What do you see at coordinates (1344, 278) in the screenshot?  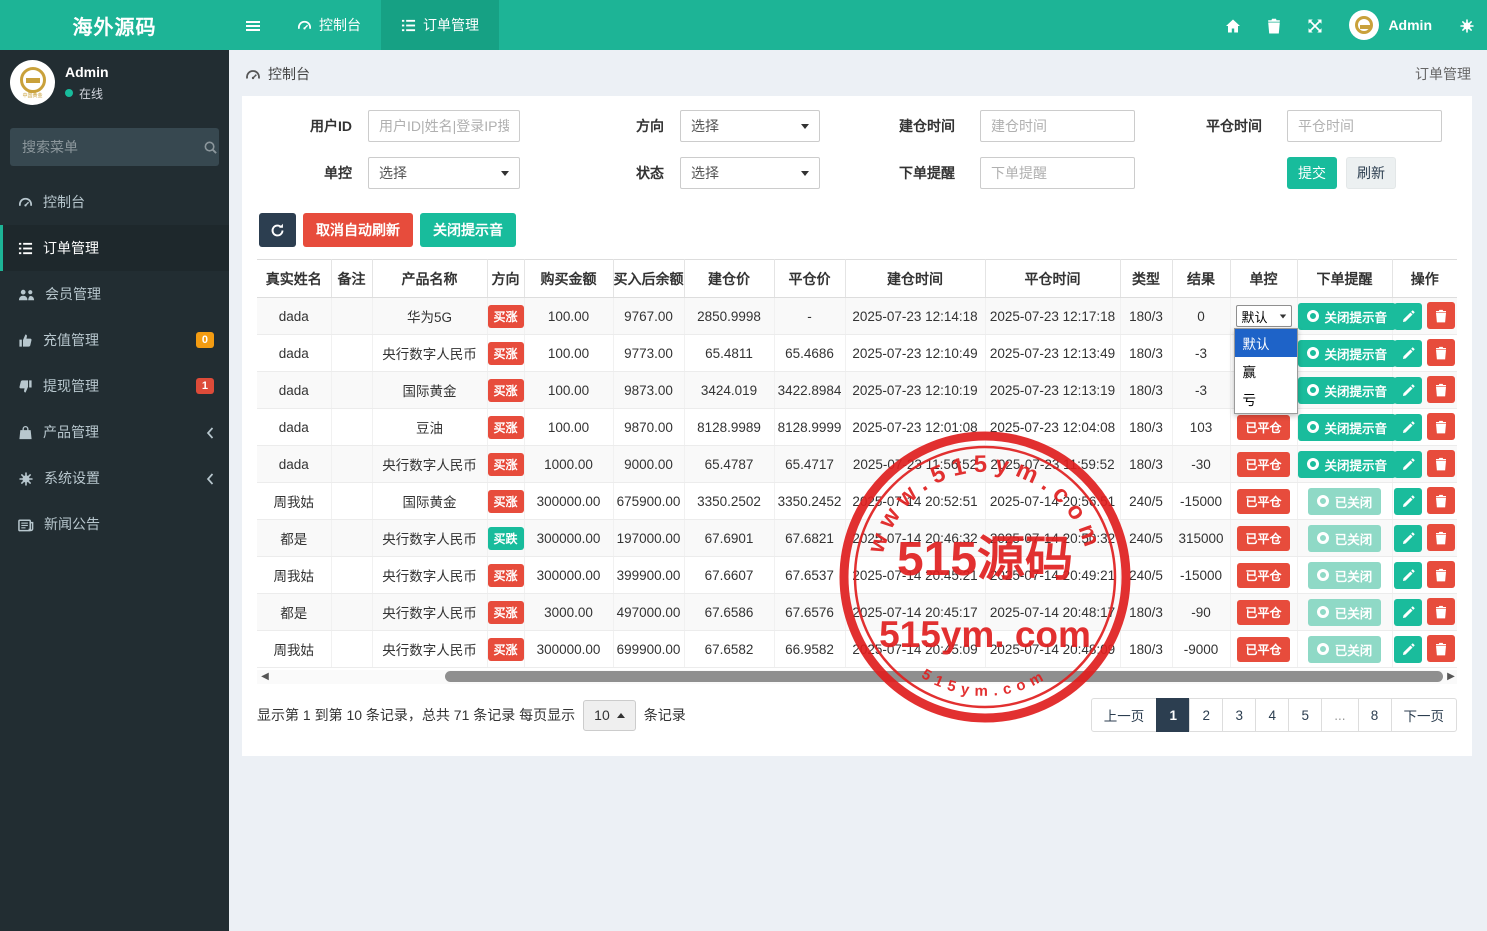 I see `column-header: 下单提醒` at bounding box center [1344, 278].